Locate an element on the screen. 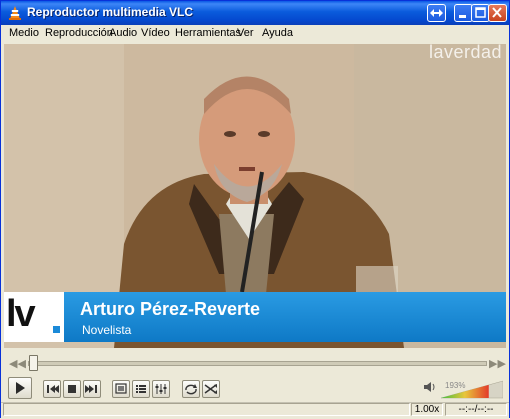 The width and height of the screenshot is (510, 419). loop-button is located at coordinates (191, 389).